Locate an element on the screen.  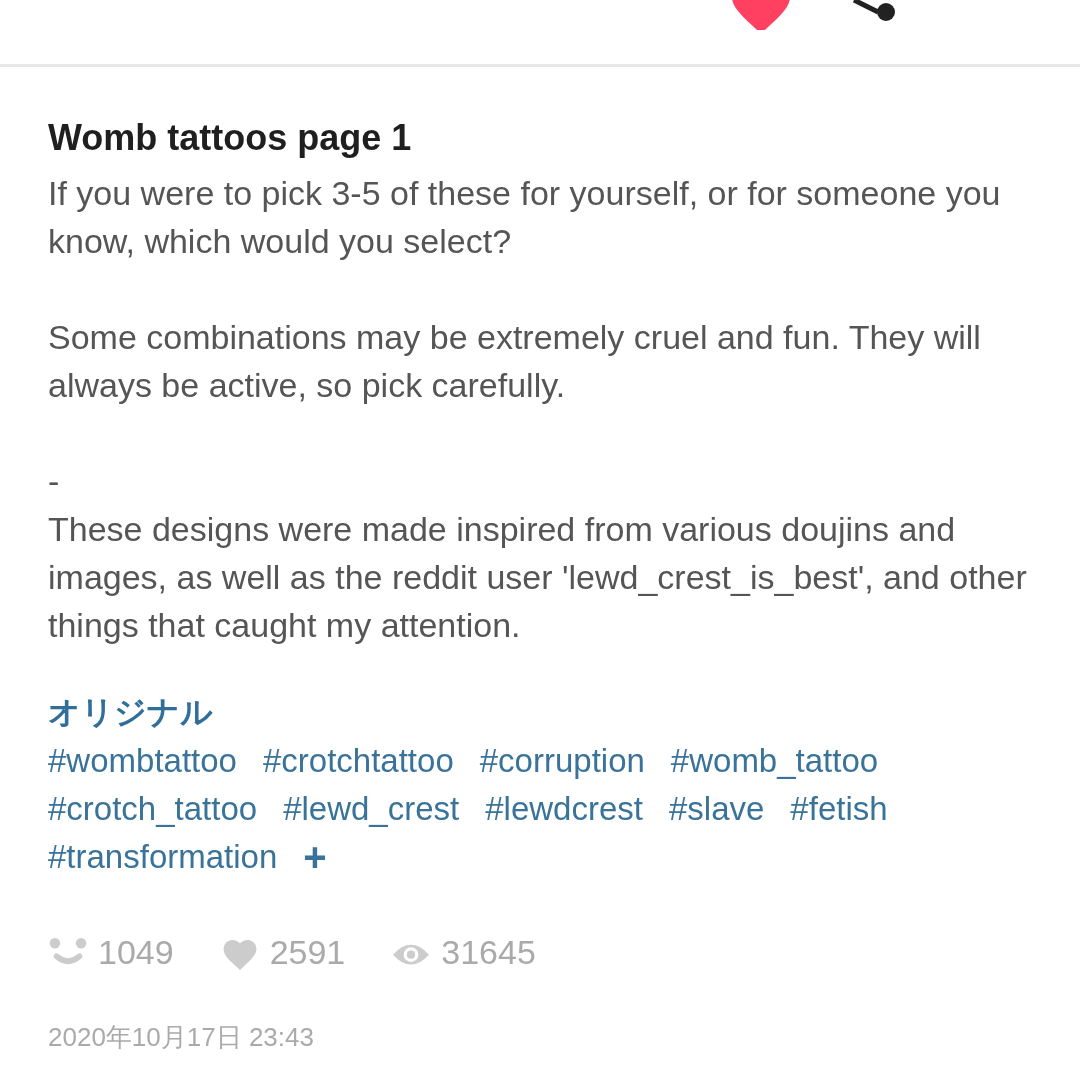
hashtag-link: #slave is located at coordinates (716, 809).